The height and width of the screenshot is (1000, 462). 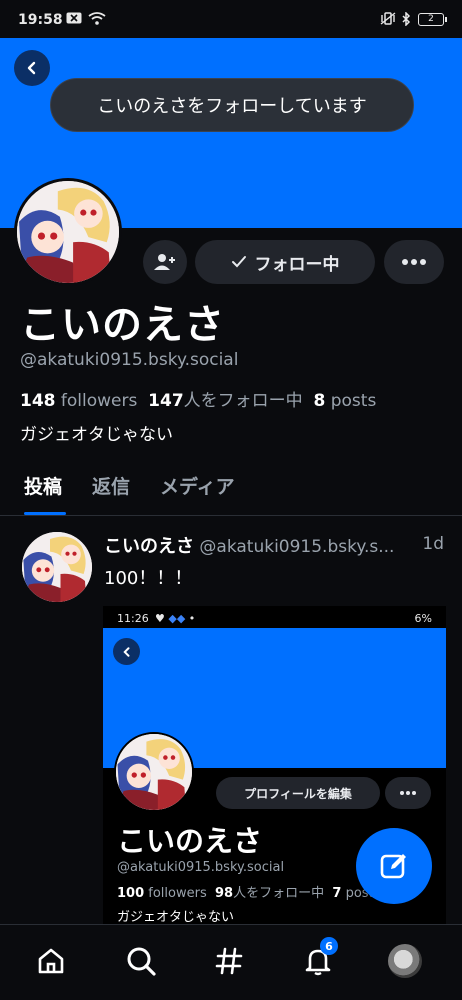 What do you see at coordinates (201, 867) in the screenshot?
I see `embedded-handle: @akatuki0915.bsky.social` at bounding box center [201, 867].